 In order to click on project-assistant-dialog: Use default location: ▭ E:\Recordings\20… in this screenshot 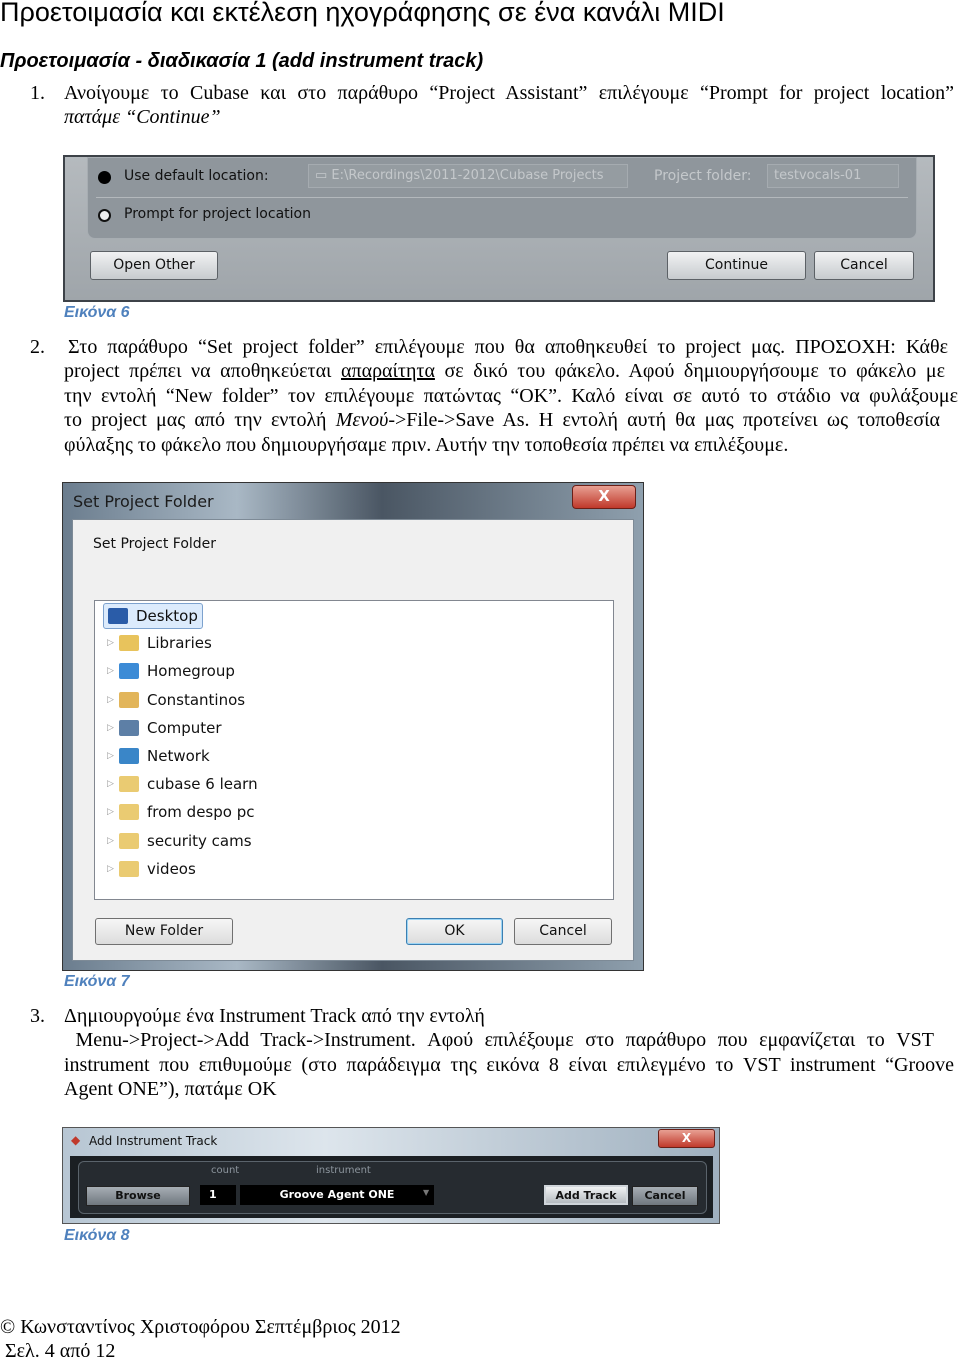, I will do `click(499, 228)`.